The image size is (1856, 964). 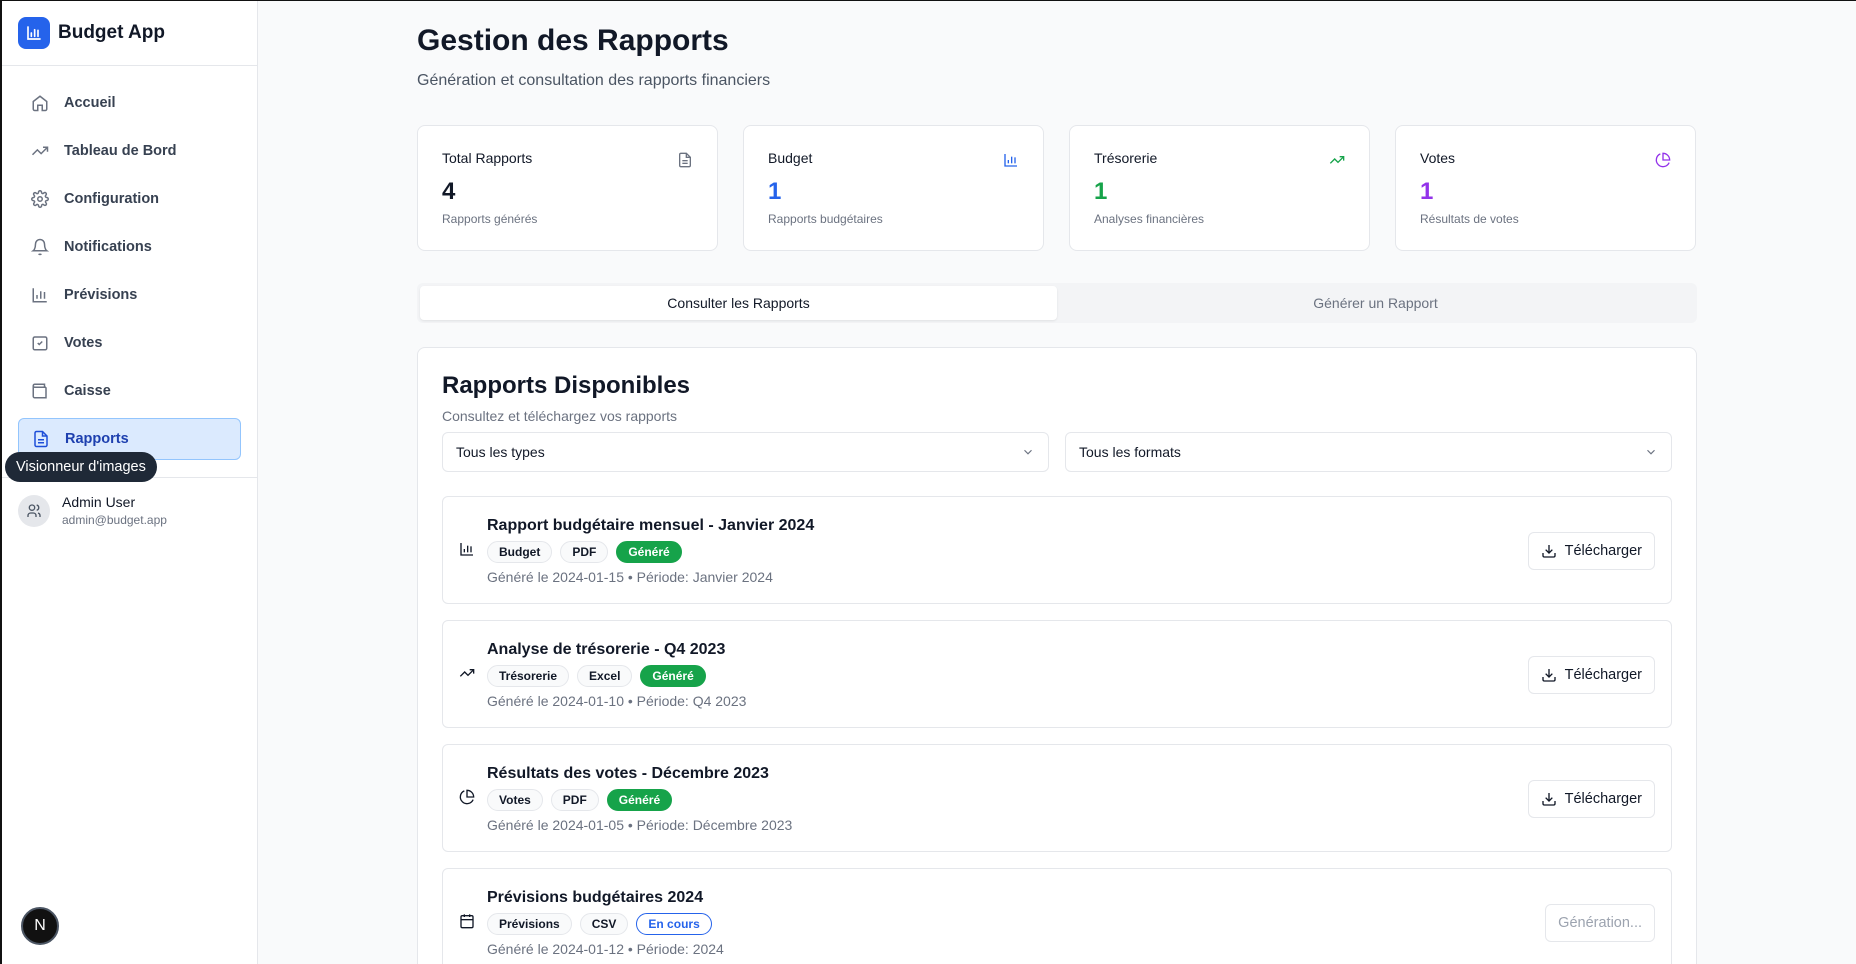 What do you see at coordinates (1219, 188) in the screenshot?
I see `stat-card-tresorerie: Trésorerie 1 Analyses financières` at bounding box center [1219, 188].